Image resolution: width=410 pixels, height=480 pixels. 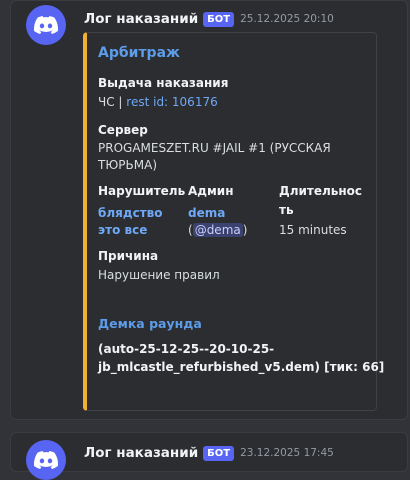 I want to click on field-action-value: ЧС | rest id: 106176, so click(x=158, y=102).